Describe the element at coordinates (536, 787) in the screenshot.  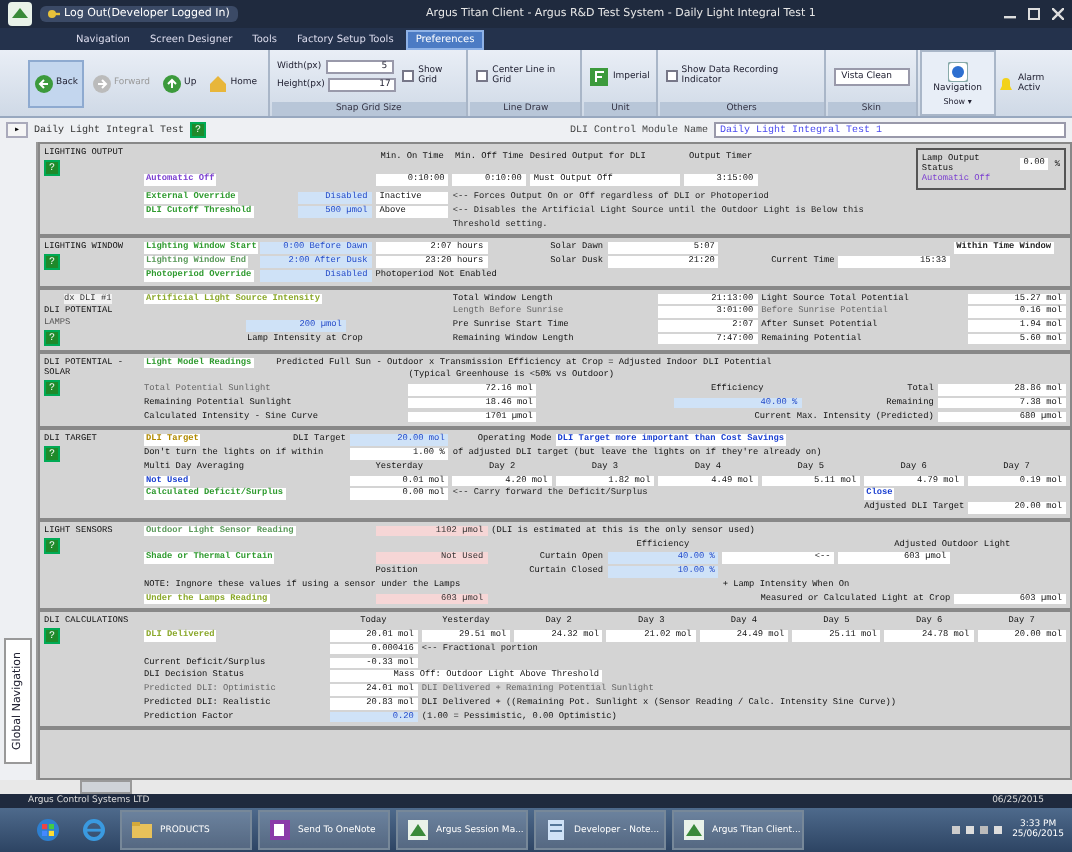
I see `horizontal-scrollbar` at that location.